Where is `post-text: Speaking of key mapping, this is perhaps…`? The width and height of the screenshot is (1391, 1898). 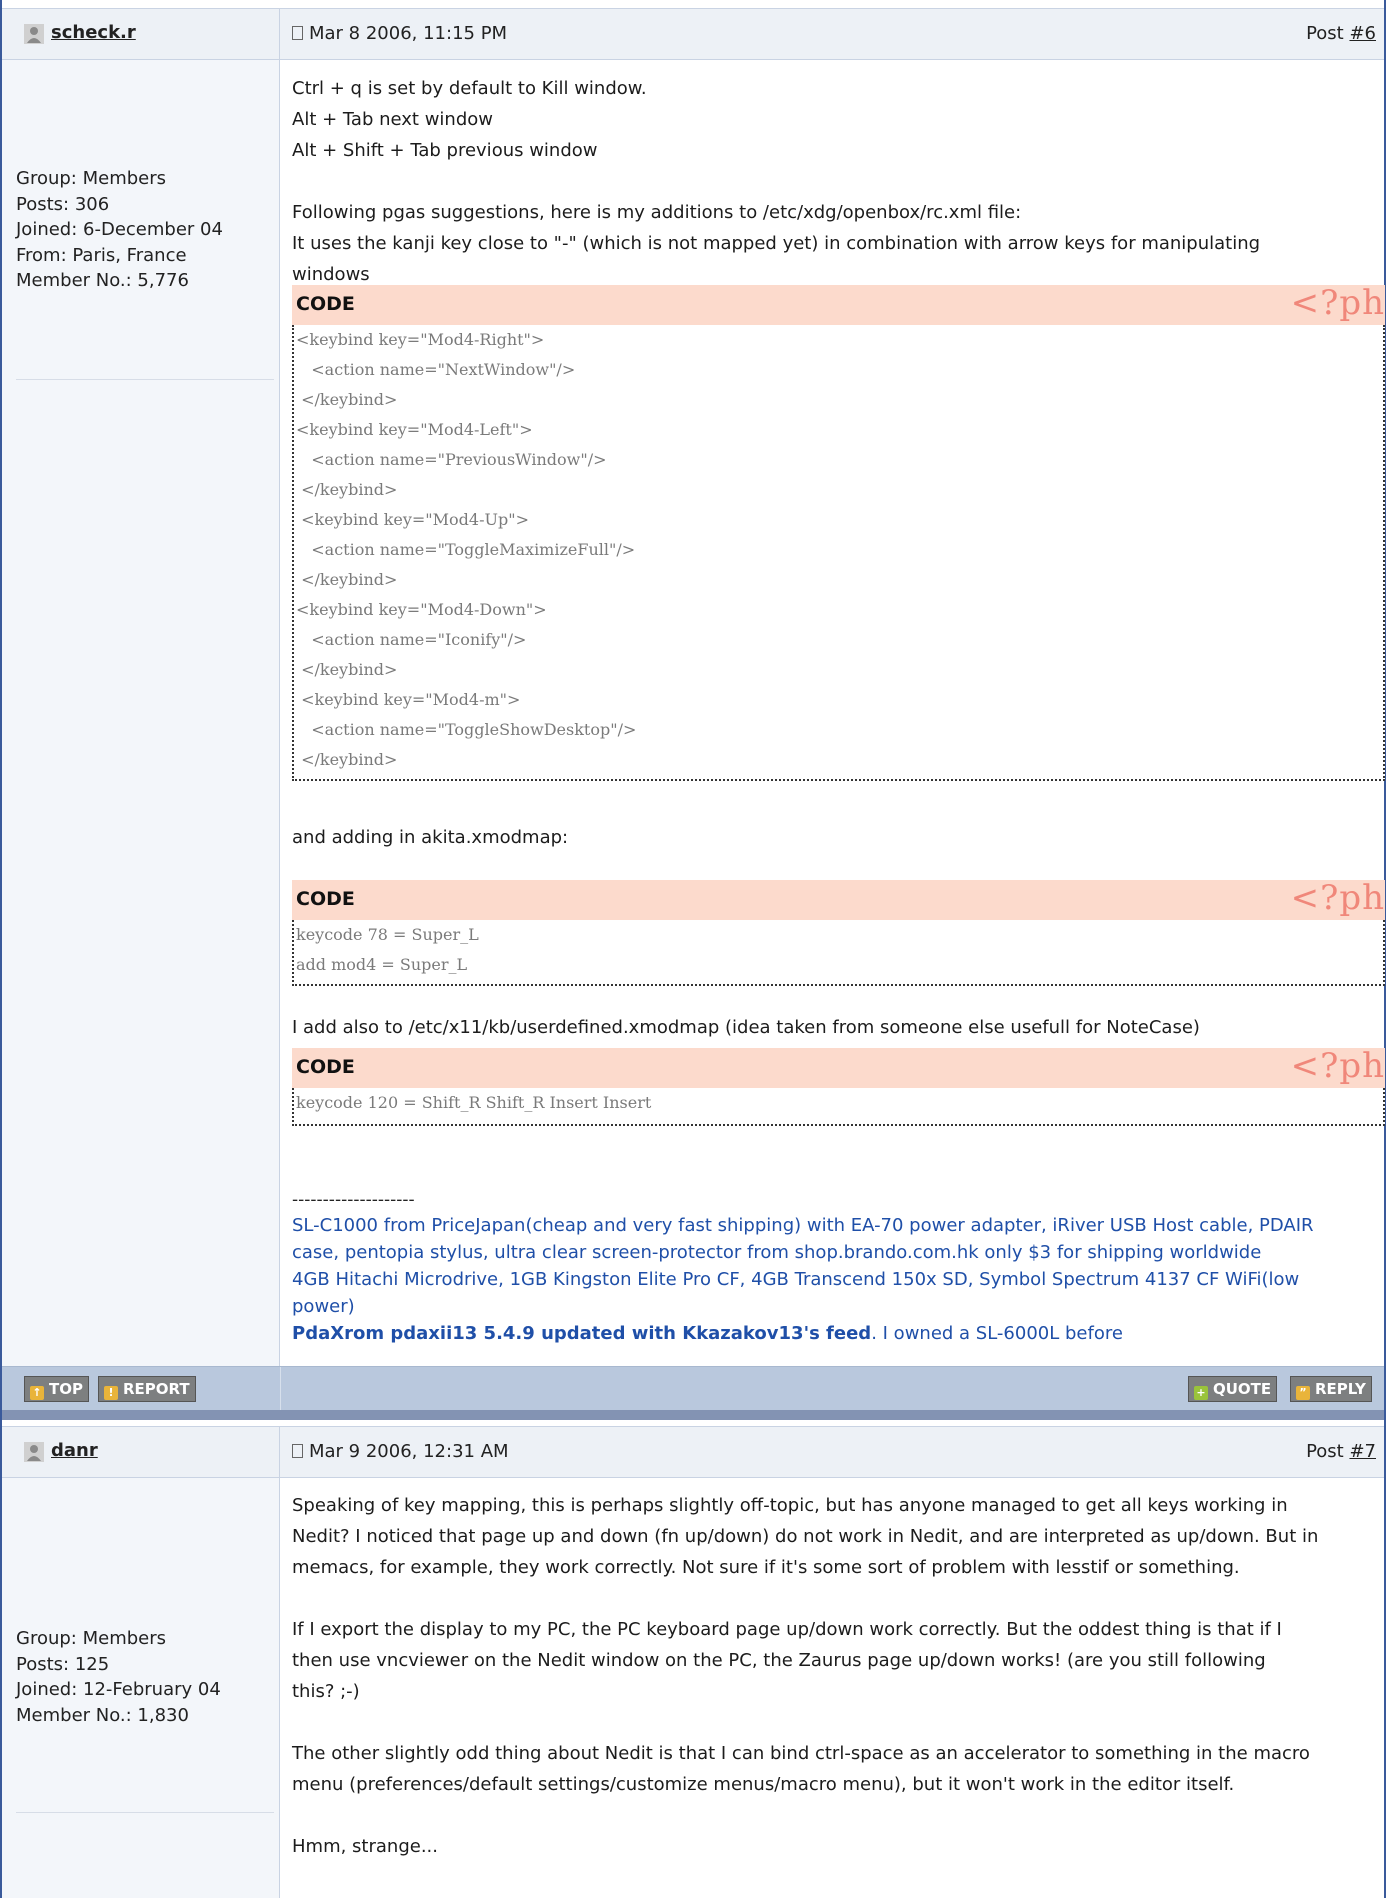
post-text: Speaking of key mapping, this is perhaps… is located at coordinates (790, 1505).